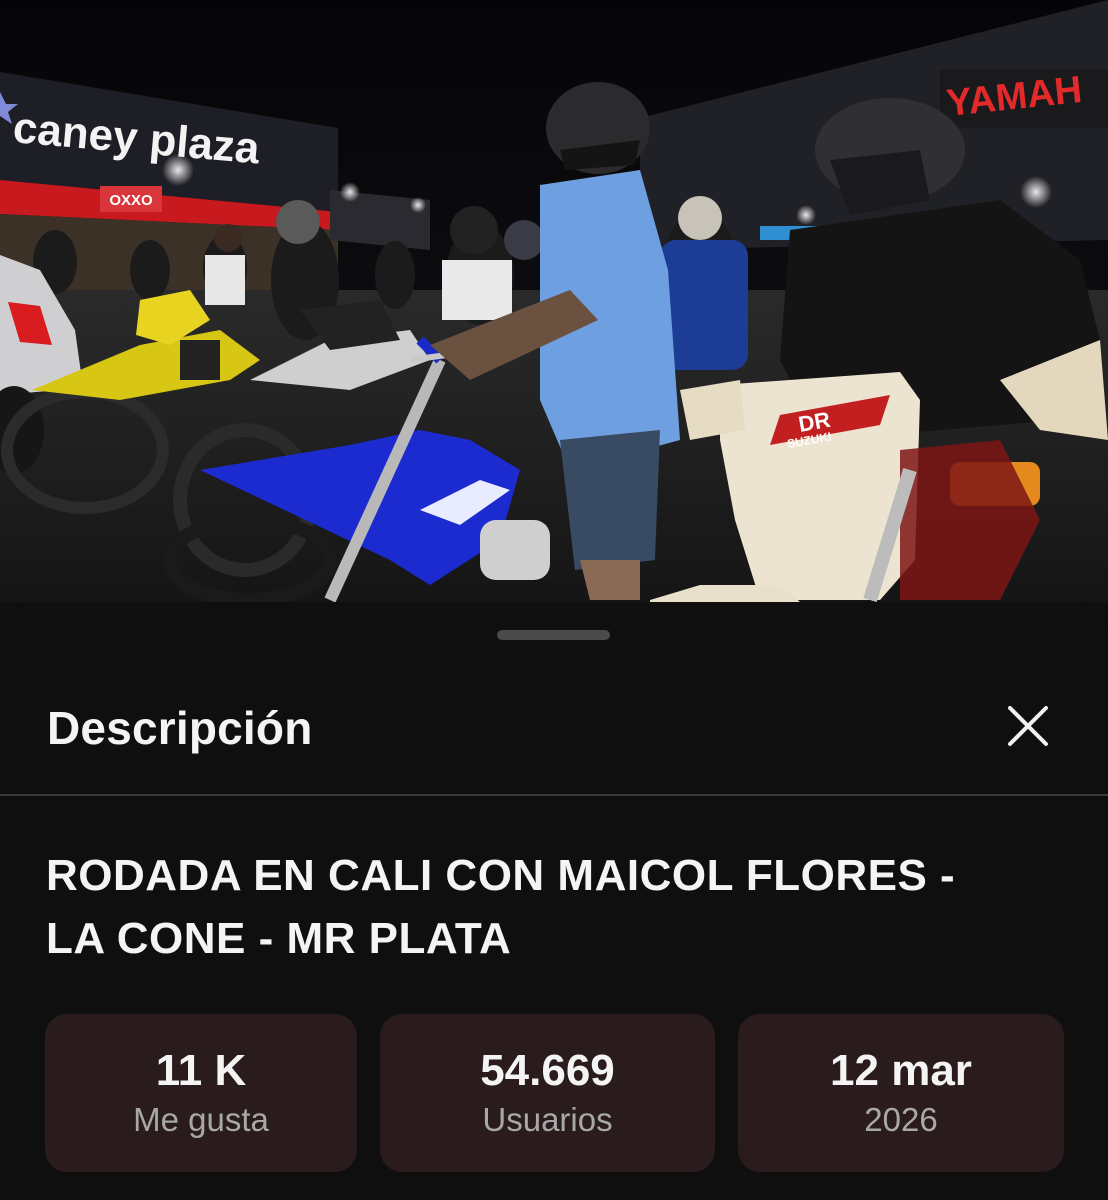 Image resolution: width=1108 pixels, height=1200 pixels. Describe the element at coordinates (901, 1070) in the screenshot. I see `date-value: 12 mar` at that location.